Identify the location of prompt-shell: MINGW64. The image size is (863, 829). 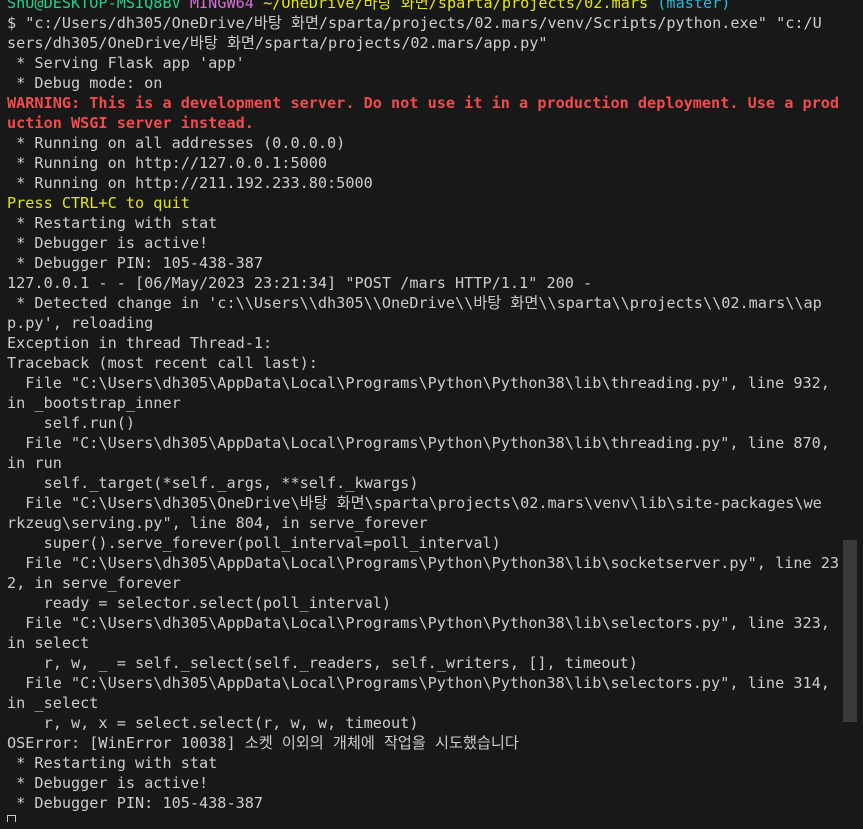
(221, 6).